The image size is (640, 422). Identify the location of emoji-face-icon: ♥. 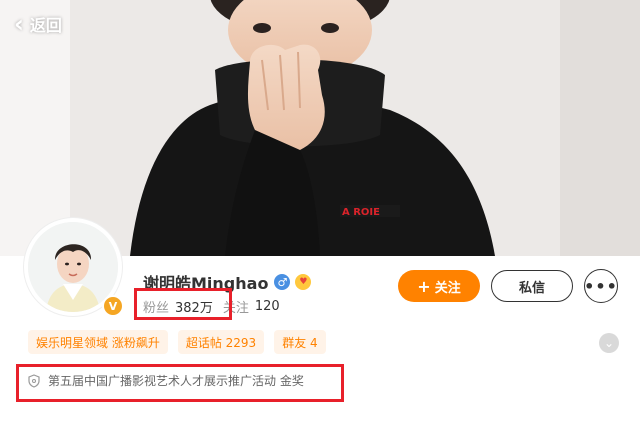
(303, 282).